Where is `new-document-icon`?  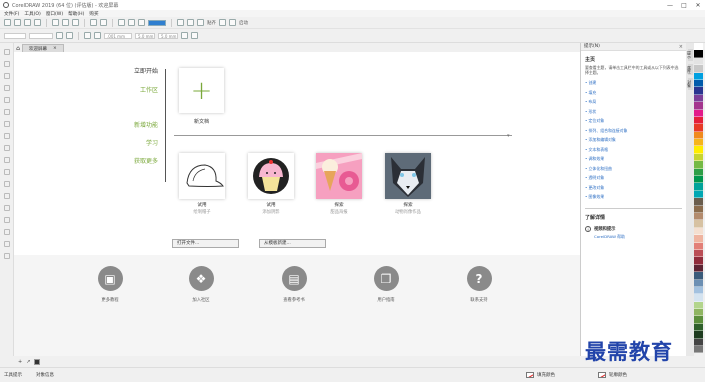 new-document-icon is located at coordinates (7, 22).